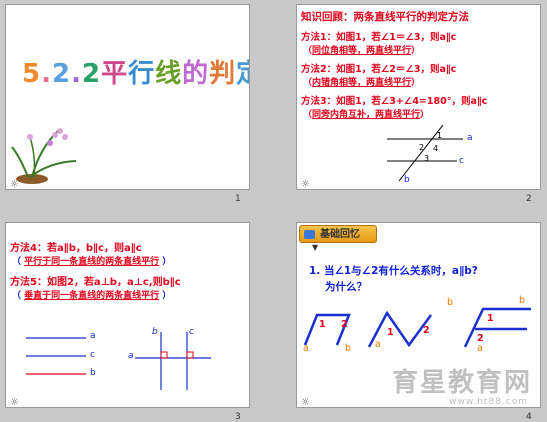 The image size is (547, 422). What do you see at coordinates (394, 101) in the screenshot?
I see `method3-text: 方法3：如图1，若∠3+∠4=180°，则a∥c` at bounding box center [394, 101].